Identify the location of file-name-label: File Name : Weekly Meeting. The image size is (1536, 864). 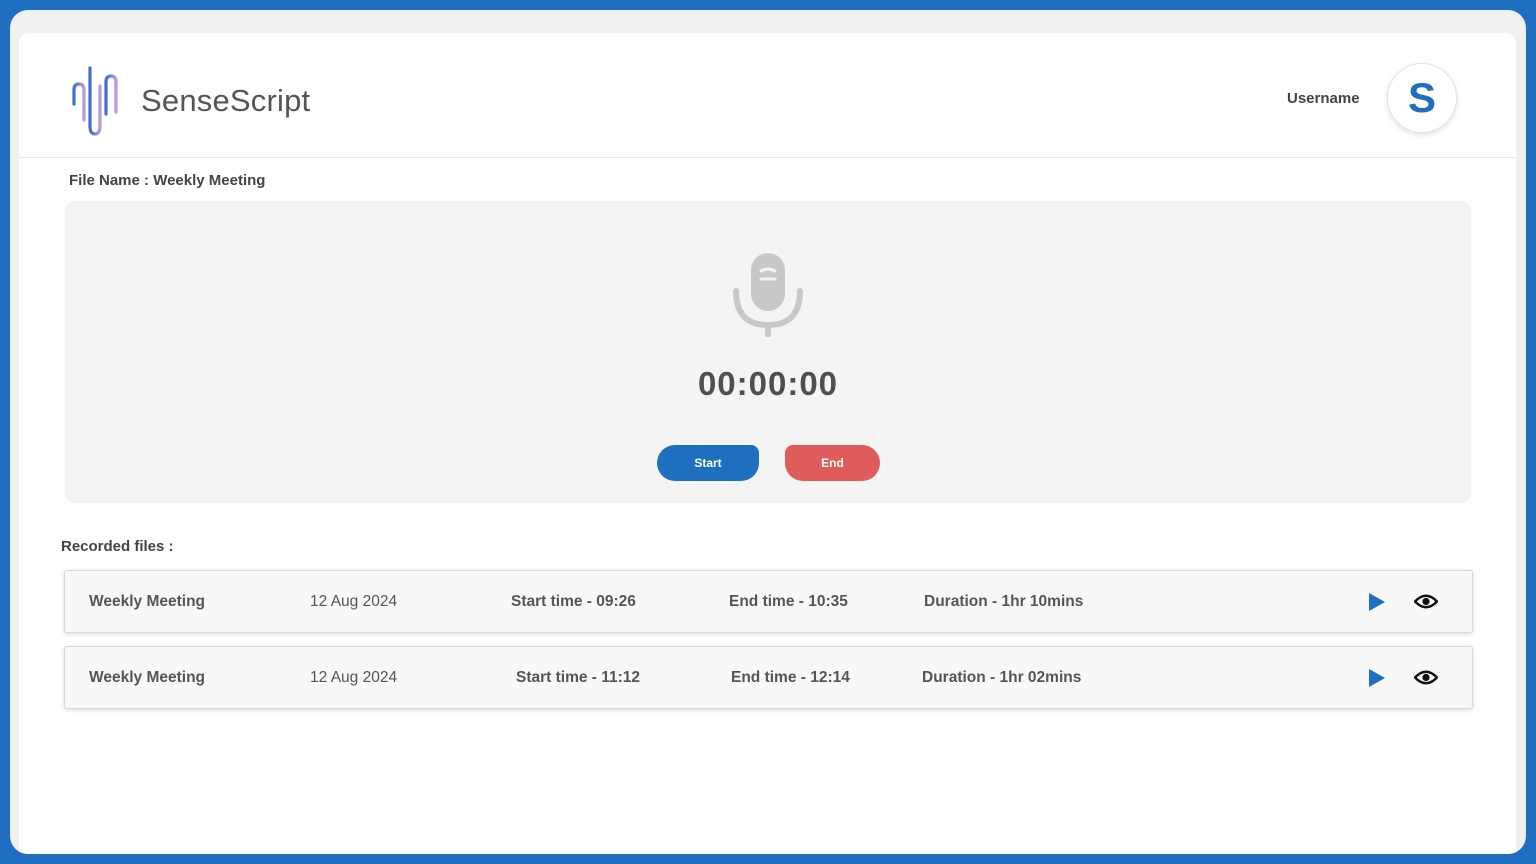
(167, 180).